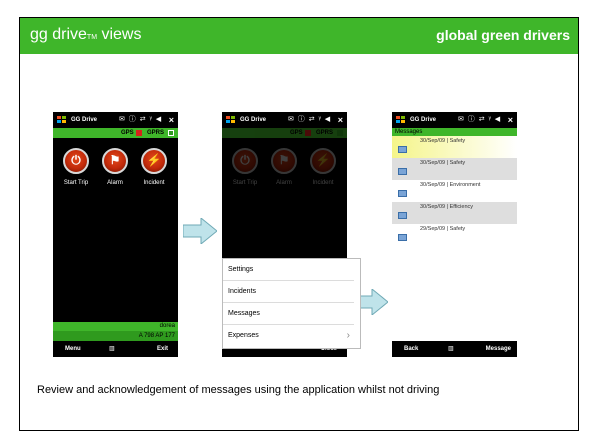  What do you see at coordinates (288, 336) in the screenshot?
I see `menu-item-expenses: Expenses ›` at bounding box center [288, 336].